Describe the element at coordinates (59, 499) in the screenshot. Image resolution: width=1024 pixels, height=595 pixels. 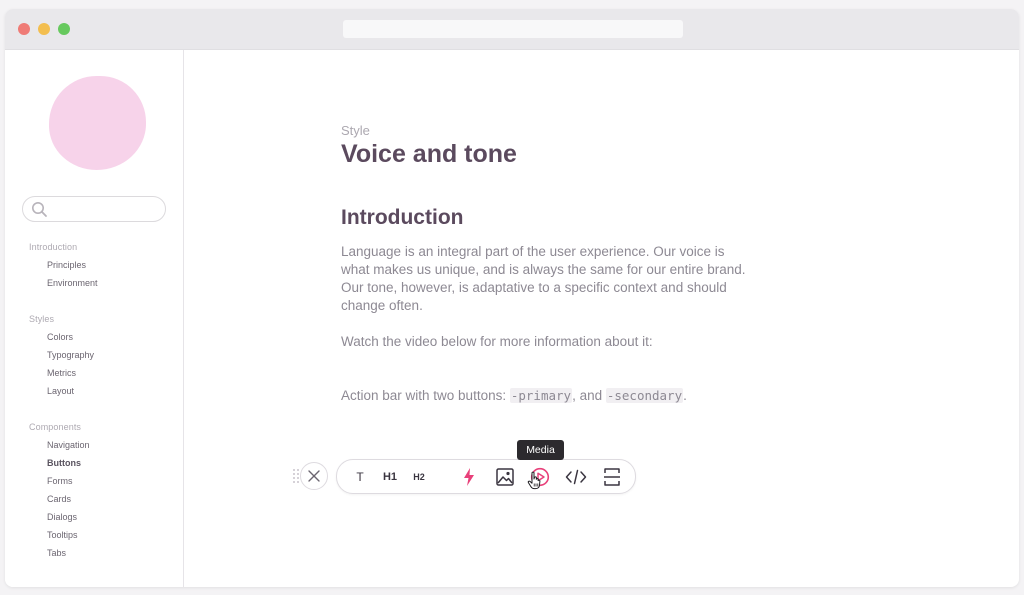
I see `sidebar-item-cards: Cards` at that location.